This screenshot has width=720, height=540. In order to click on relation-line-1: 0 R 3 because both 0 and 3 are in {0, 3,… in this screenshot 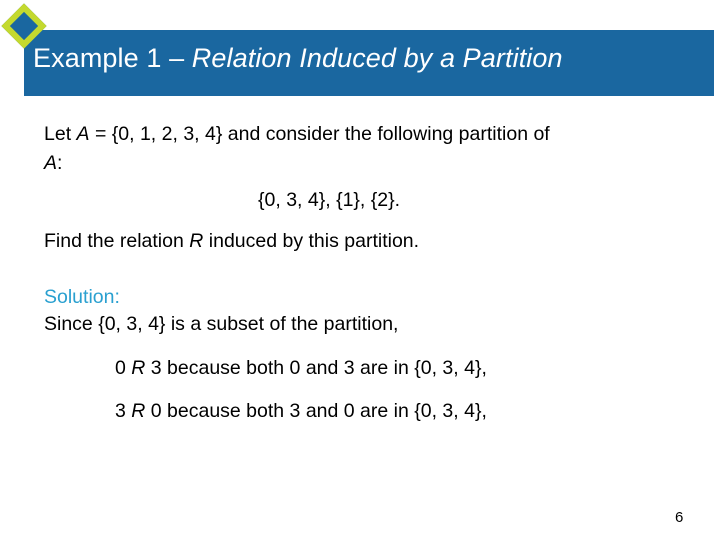, I will do `click(301, 368)`.